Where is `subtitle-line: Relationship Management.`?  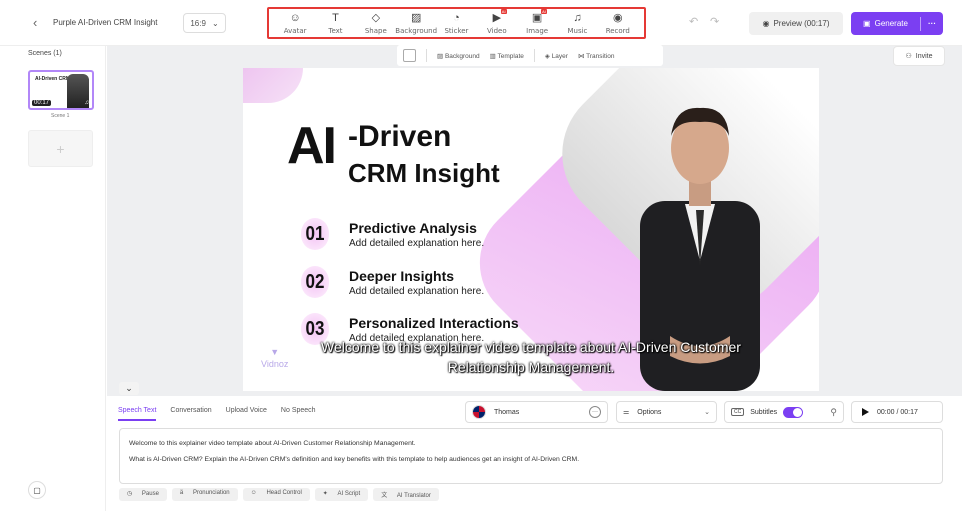 subtitle-line: Relationship Management. is located at coordinates (531, 367).